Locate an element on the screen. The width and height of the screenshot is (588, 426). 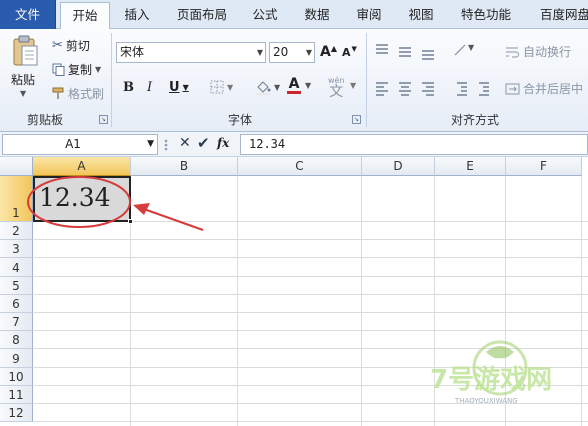
bold-button: B is located at coordinates (128, 87).